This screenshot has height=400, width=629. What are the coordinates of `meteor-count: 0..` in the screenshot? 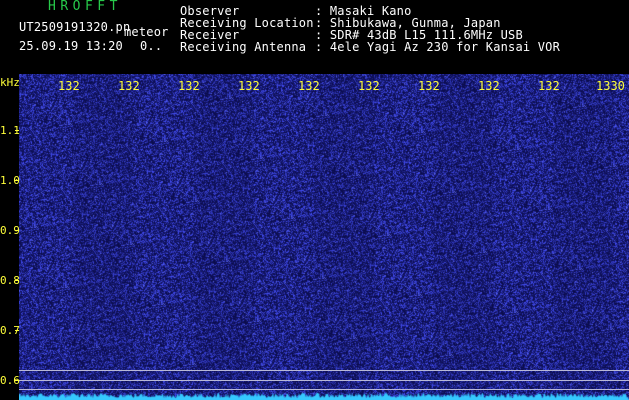 It's located at (151, 46).